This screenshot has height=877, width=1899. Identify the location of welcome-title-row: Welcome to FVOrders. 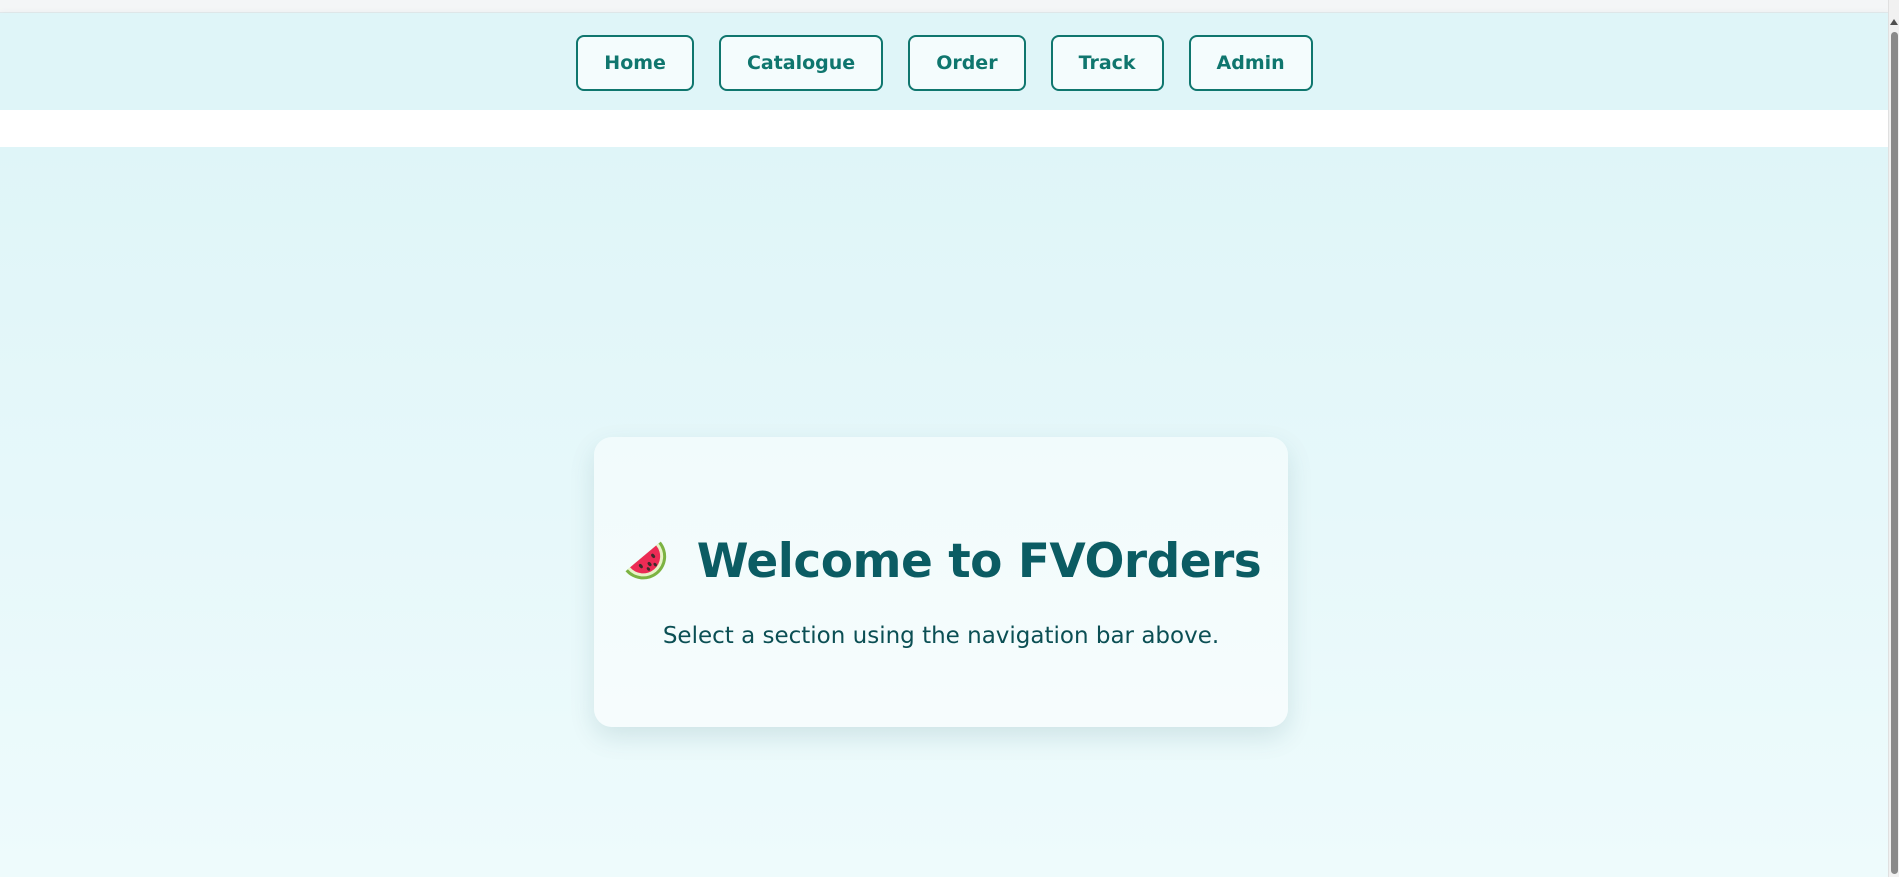
(941, 561).